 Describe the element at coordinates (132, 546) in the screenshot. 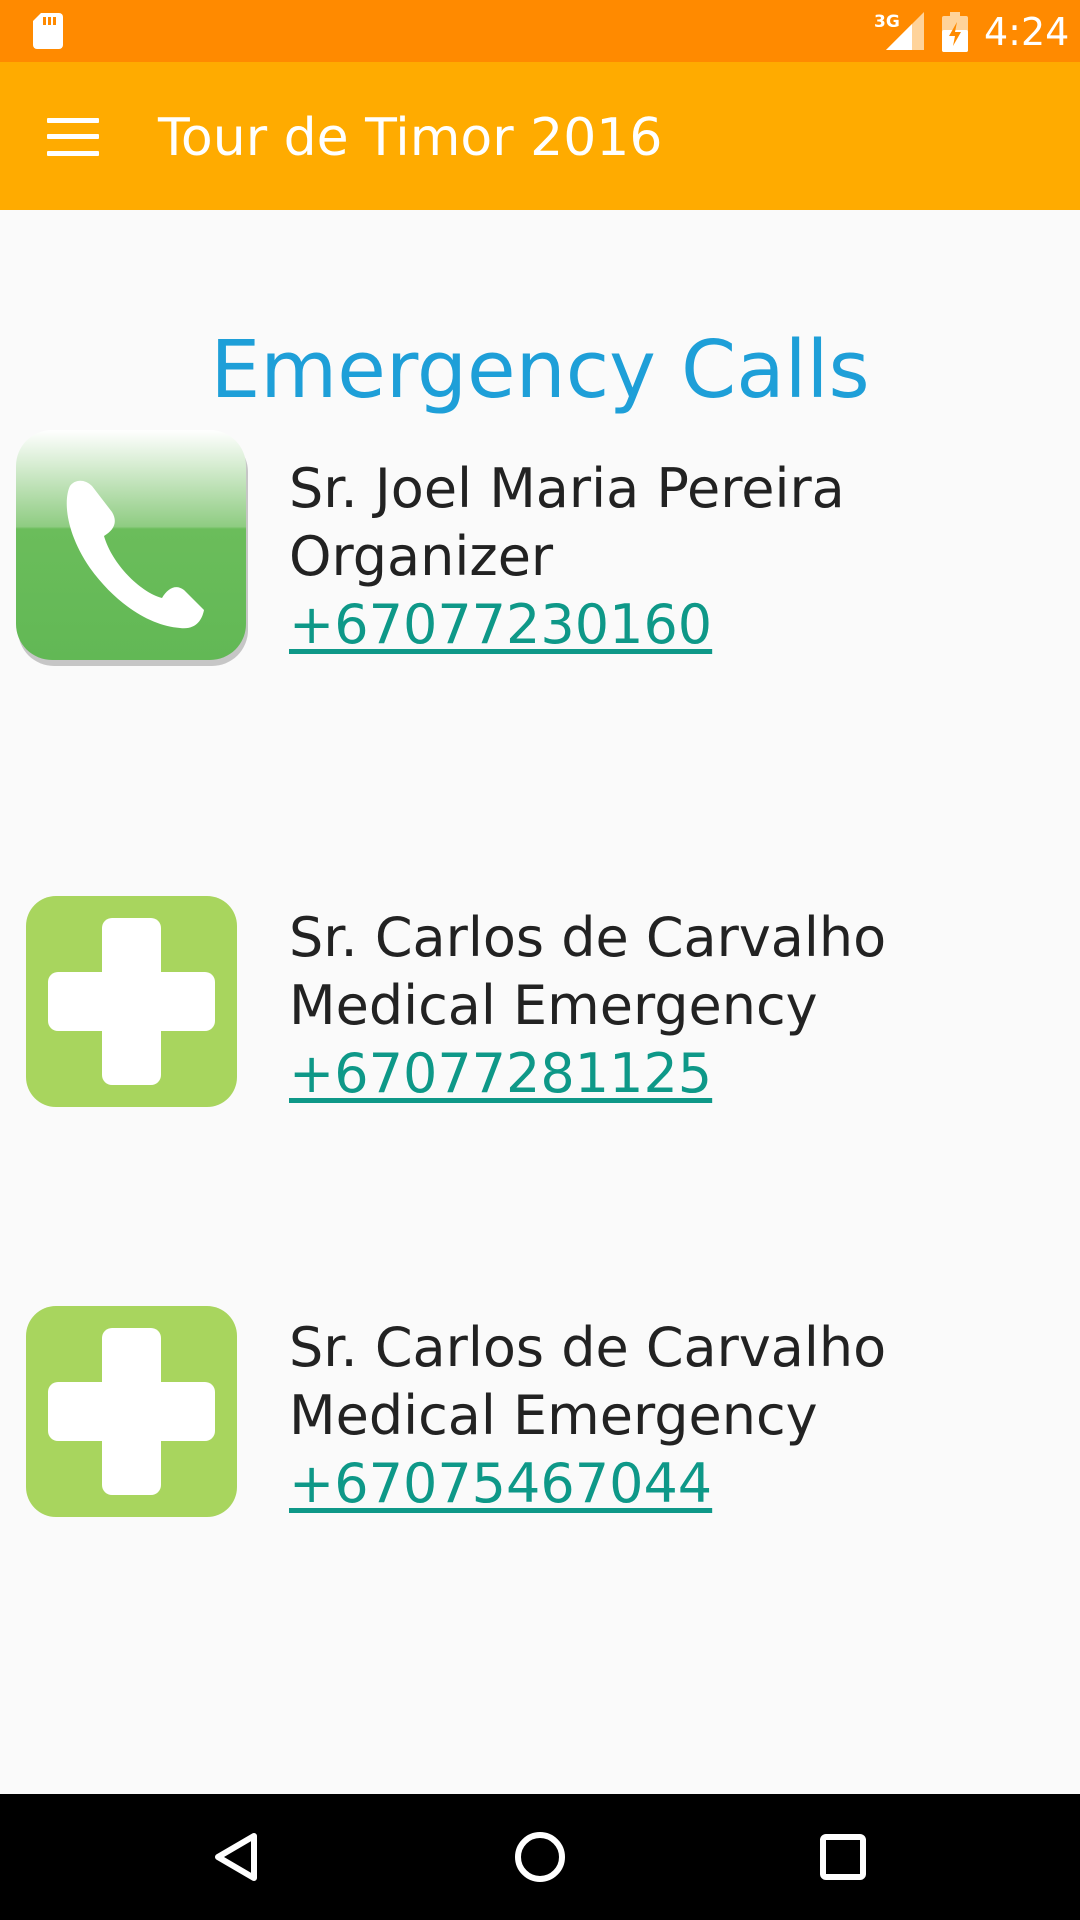

I see `phone-icon` at that location.